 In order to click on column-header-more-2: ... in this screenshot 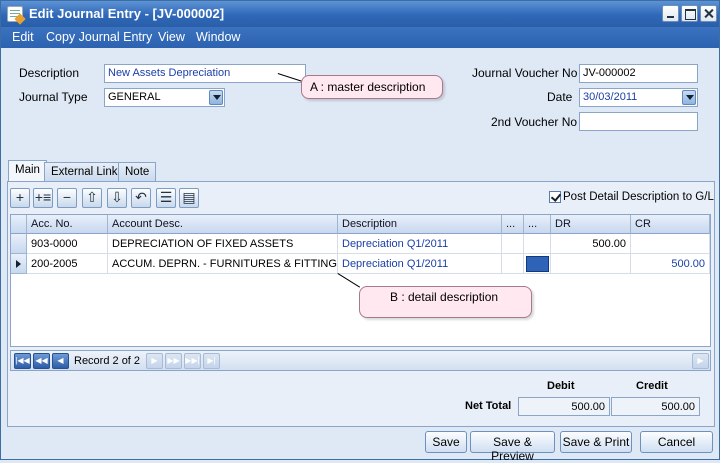, I will do `click(537, 224)`.